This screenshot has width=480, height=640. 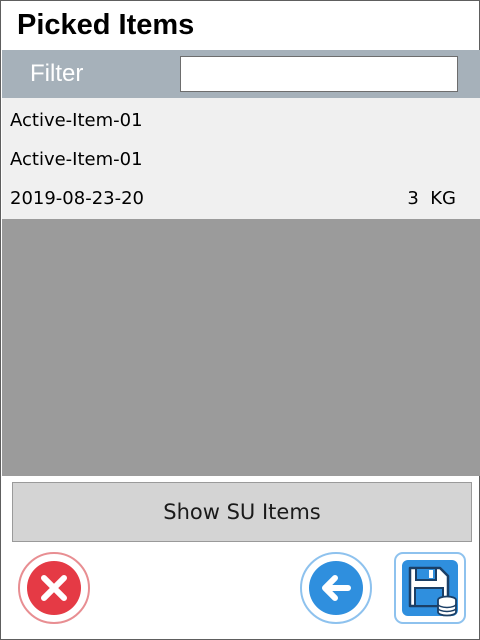 I want to click on save-database-icon, so click(x=430, y=588).